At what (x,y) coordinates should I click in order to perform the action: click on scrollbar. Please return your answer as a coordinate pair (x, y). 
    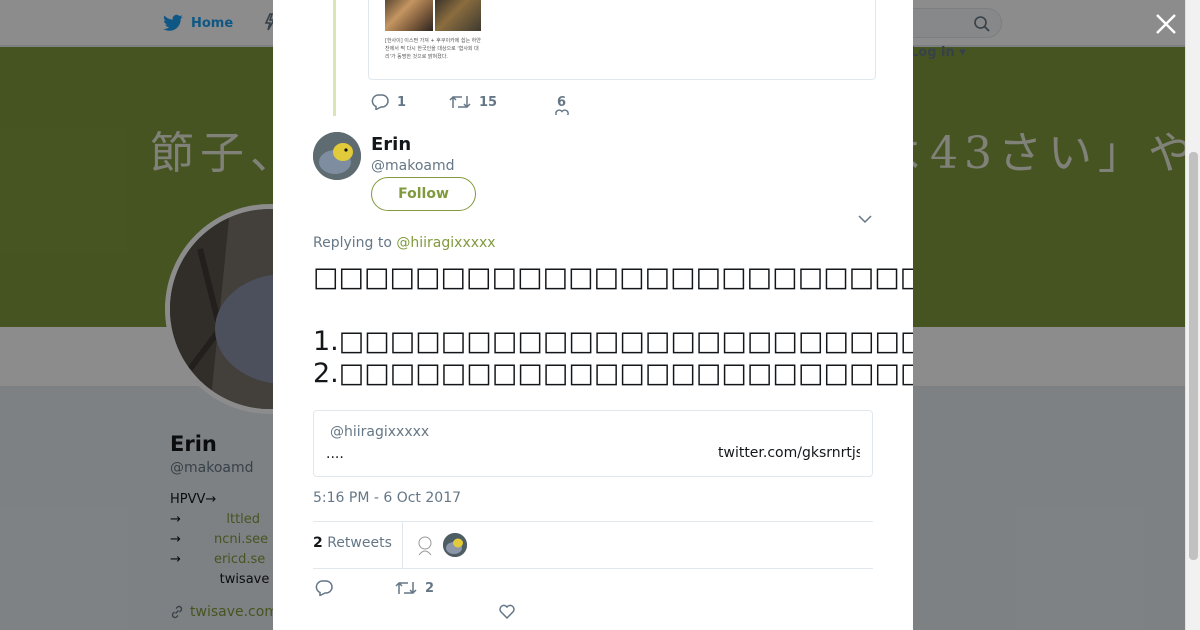
    Looking at the image, I should click on (1192, 315).